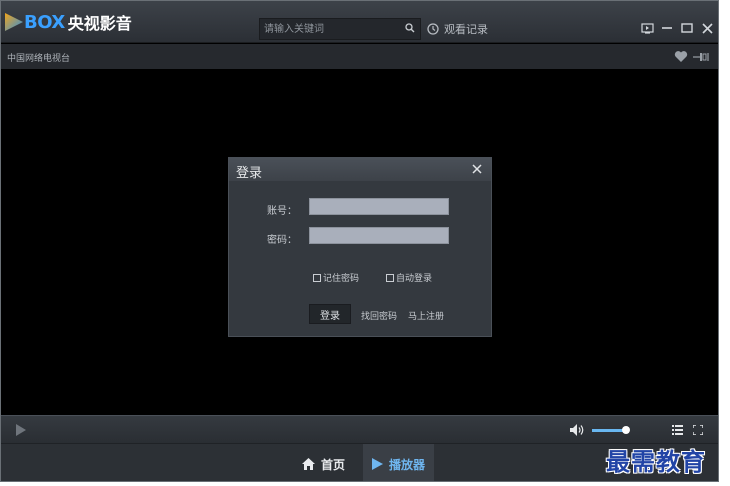  Describe the element at coordinates (466, 29) in the screenshot. I see `history-label: 观看记录` at that location.